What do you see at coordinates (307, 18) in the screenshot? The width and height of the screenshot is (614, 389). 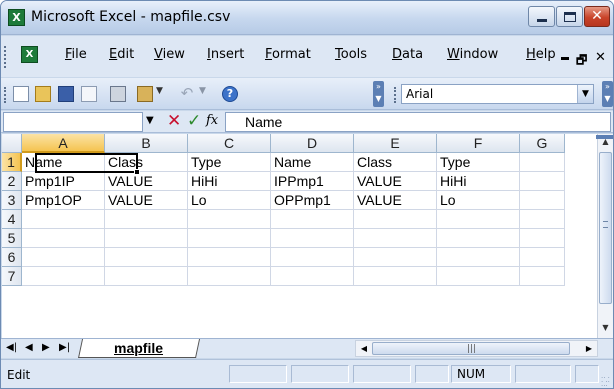 I see `title-bar: X Microsoft Excel - mapfile.csv ✕` at bounding box center [307, 18].